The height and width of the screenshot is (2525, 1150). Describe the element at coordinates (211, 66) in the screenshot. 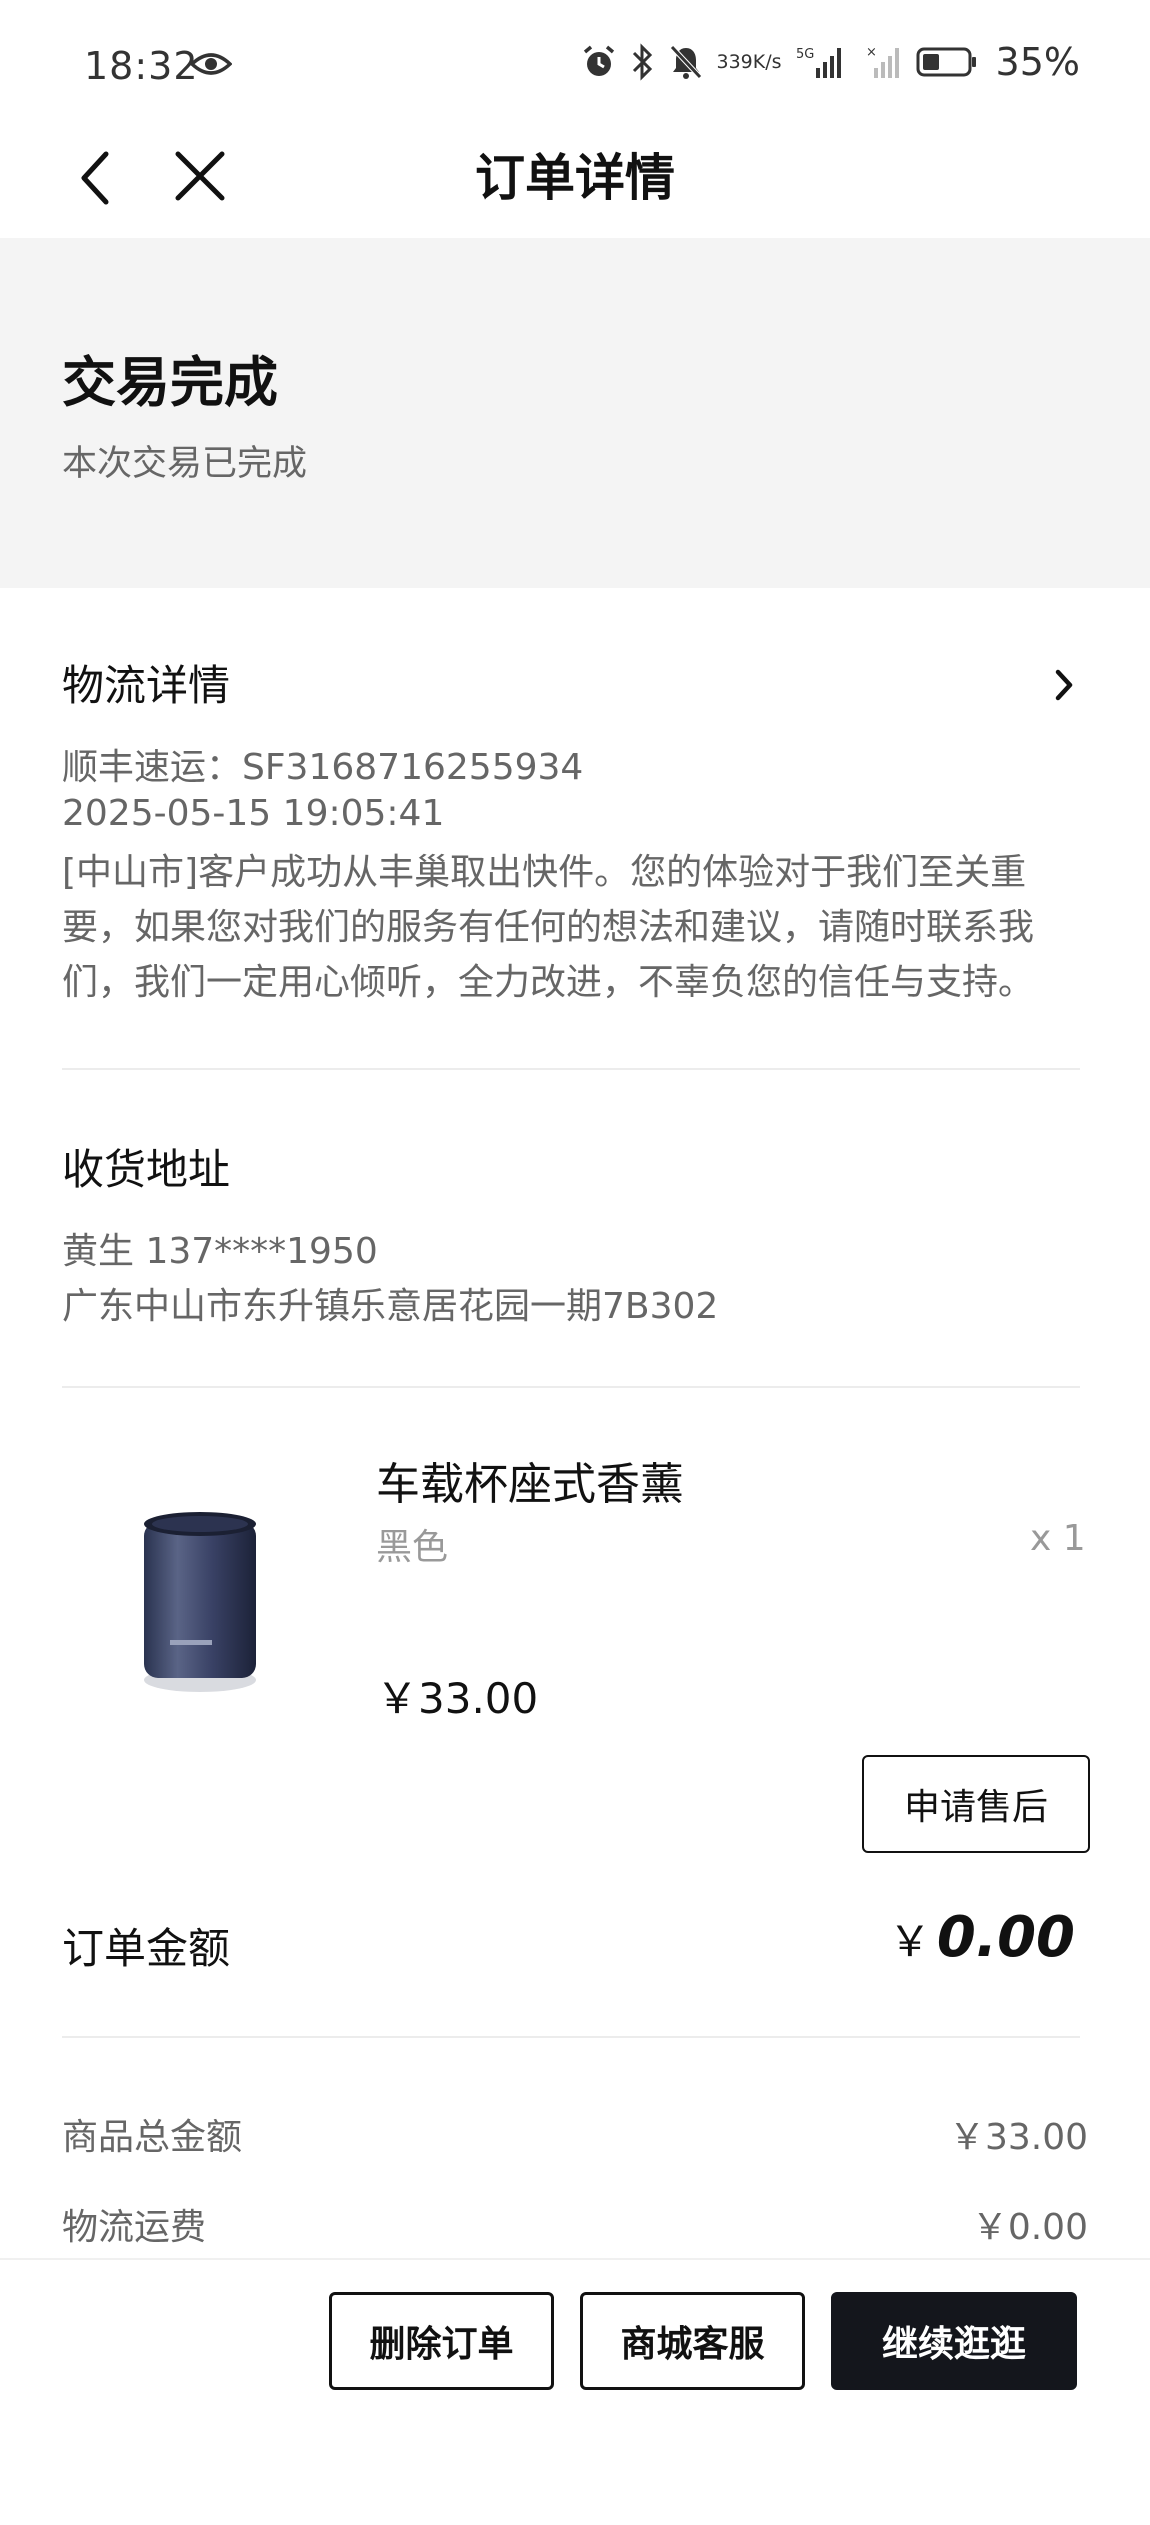

I see `eye-icon` at that location.